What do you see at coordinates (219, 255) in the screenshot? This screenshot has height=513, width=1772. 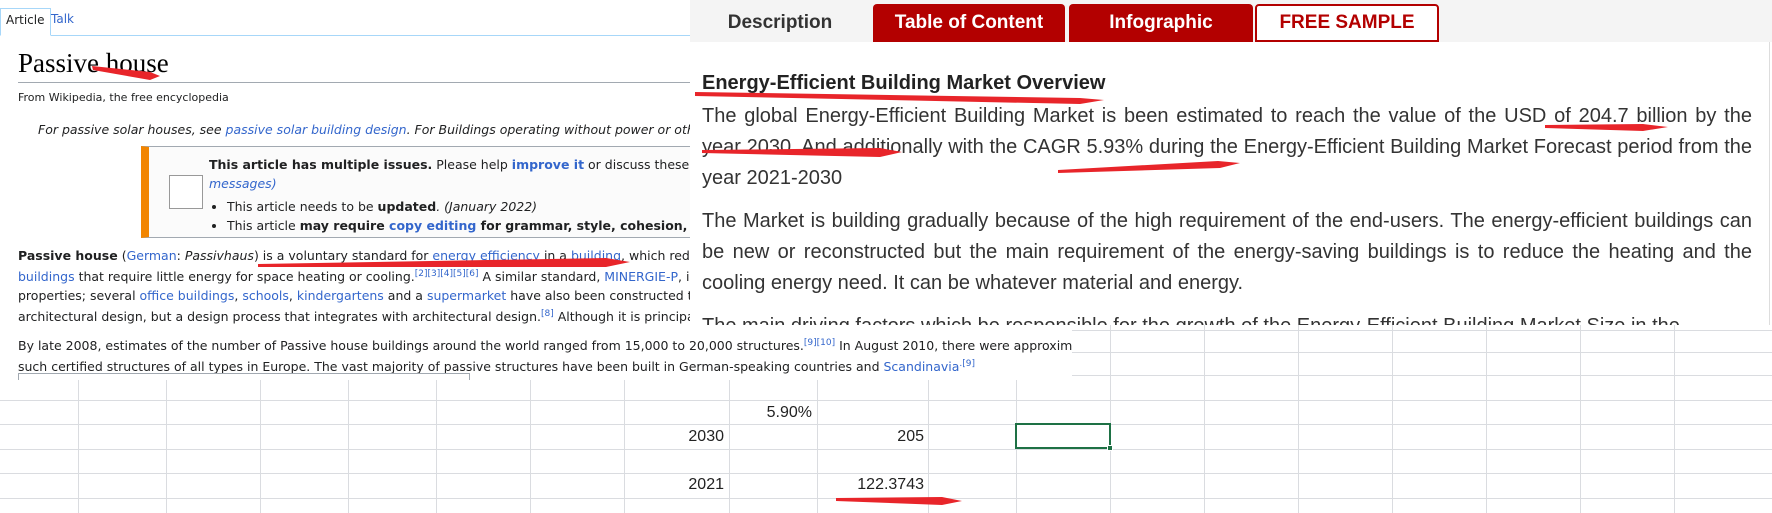 I see `passivhaus-term: Passivhaus` at bounding box center [219, 255].